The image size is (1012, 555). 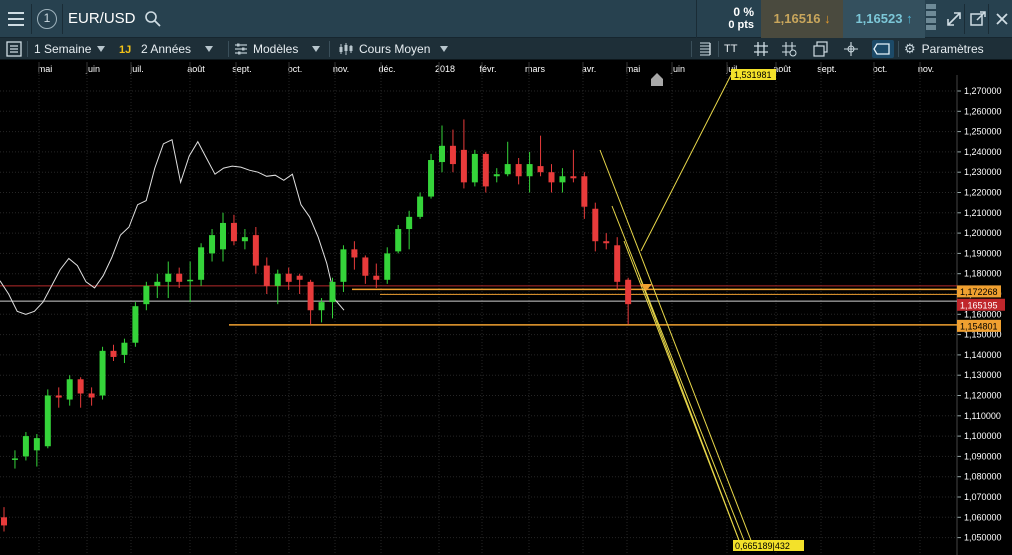 What do you see at coordinates (172, 226) in the screenshot?
I see `indicator-line` at bounding box center [172, 226].